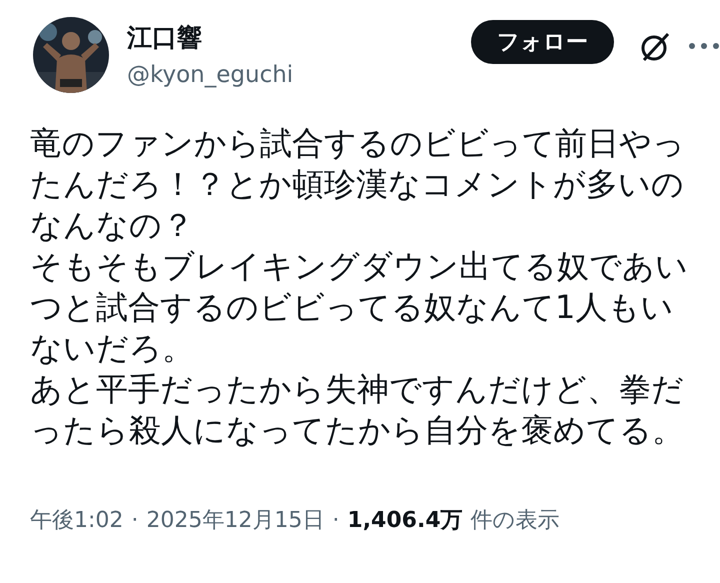  What do you see at coordinates (235, 520) in the screenshot?
I see `post-date: 2025年12月15日` at bounding box center [235, 520].